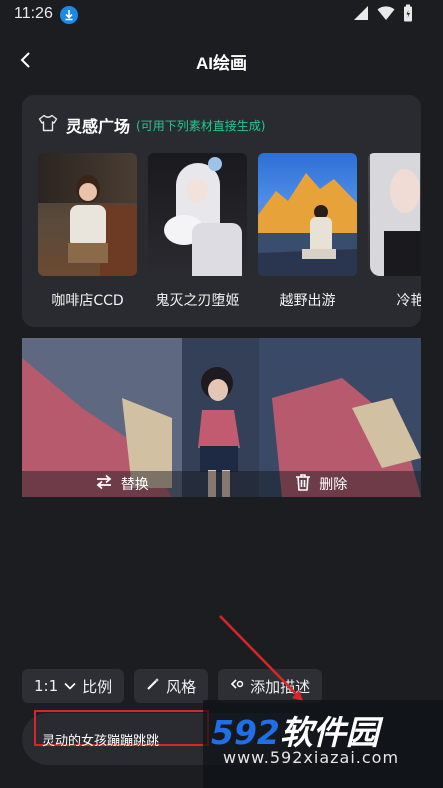 The width and height of the screenshot is (443, 788). I want to click on ratio-label: 比例, so click(97, 686).